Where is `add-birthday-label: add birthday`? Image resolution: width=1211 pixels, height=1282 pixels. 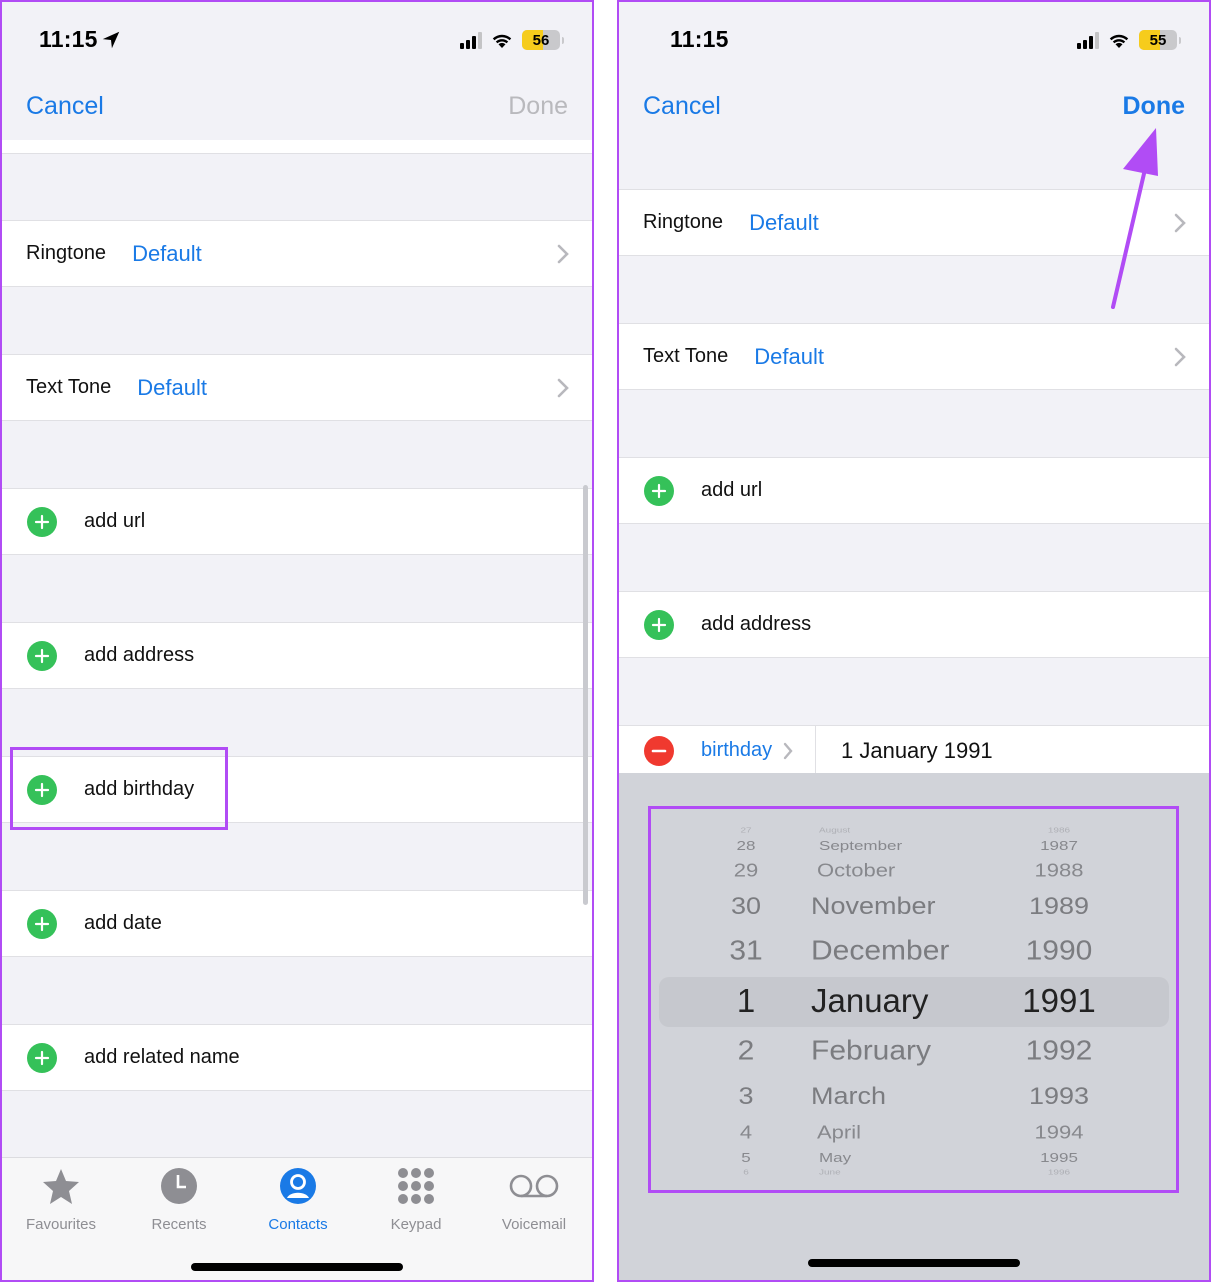
add-birthday-label: add birthday is located at coordinates (139, 789).